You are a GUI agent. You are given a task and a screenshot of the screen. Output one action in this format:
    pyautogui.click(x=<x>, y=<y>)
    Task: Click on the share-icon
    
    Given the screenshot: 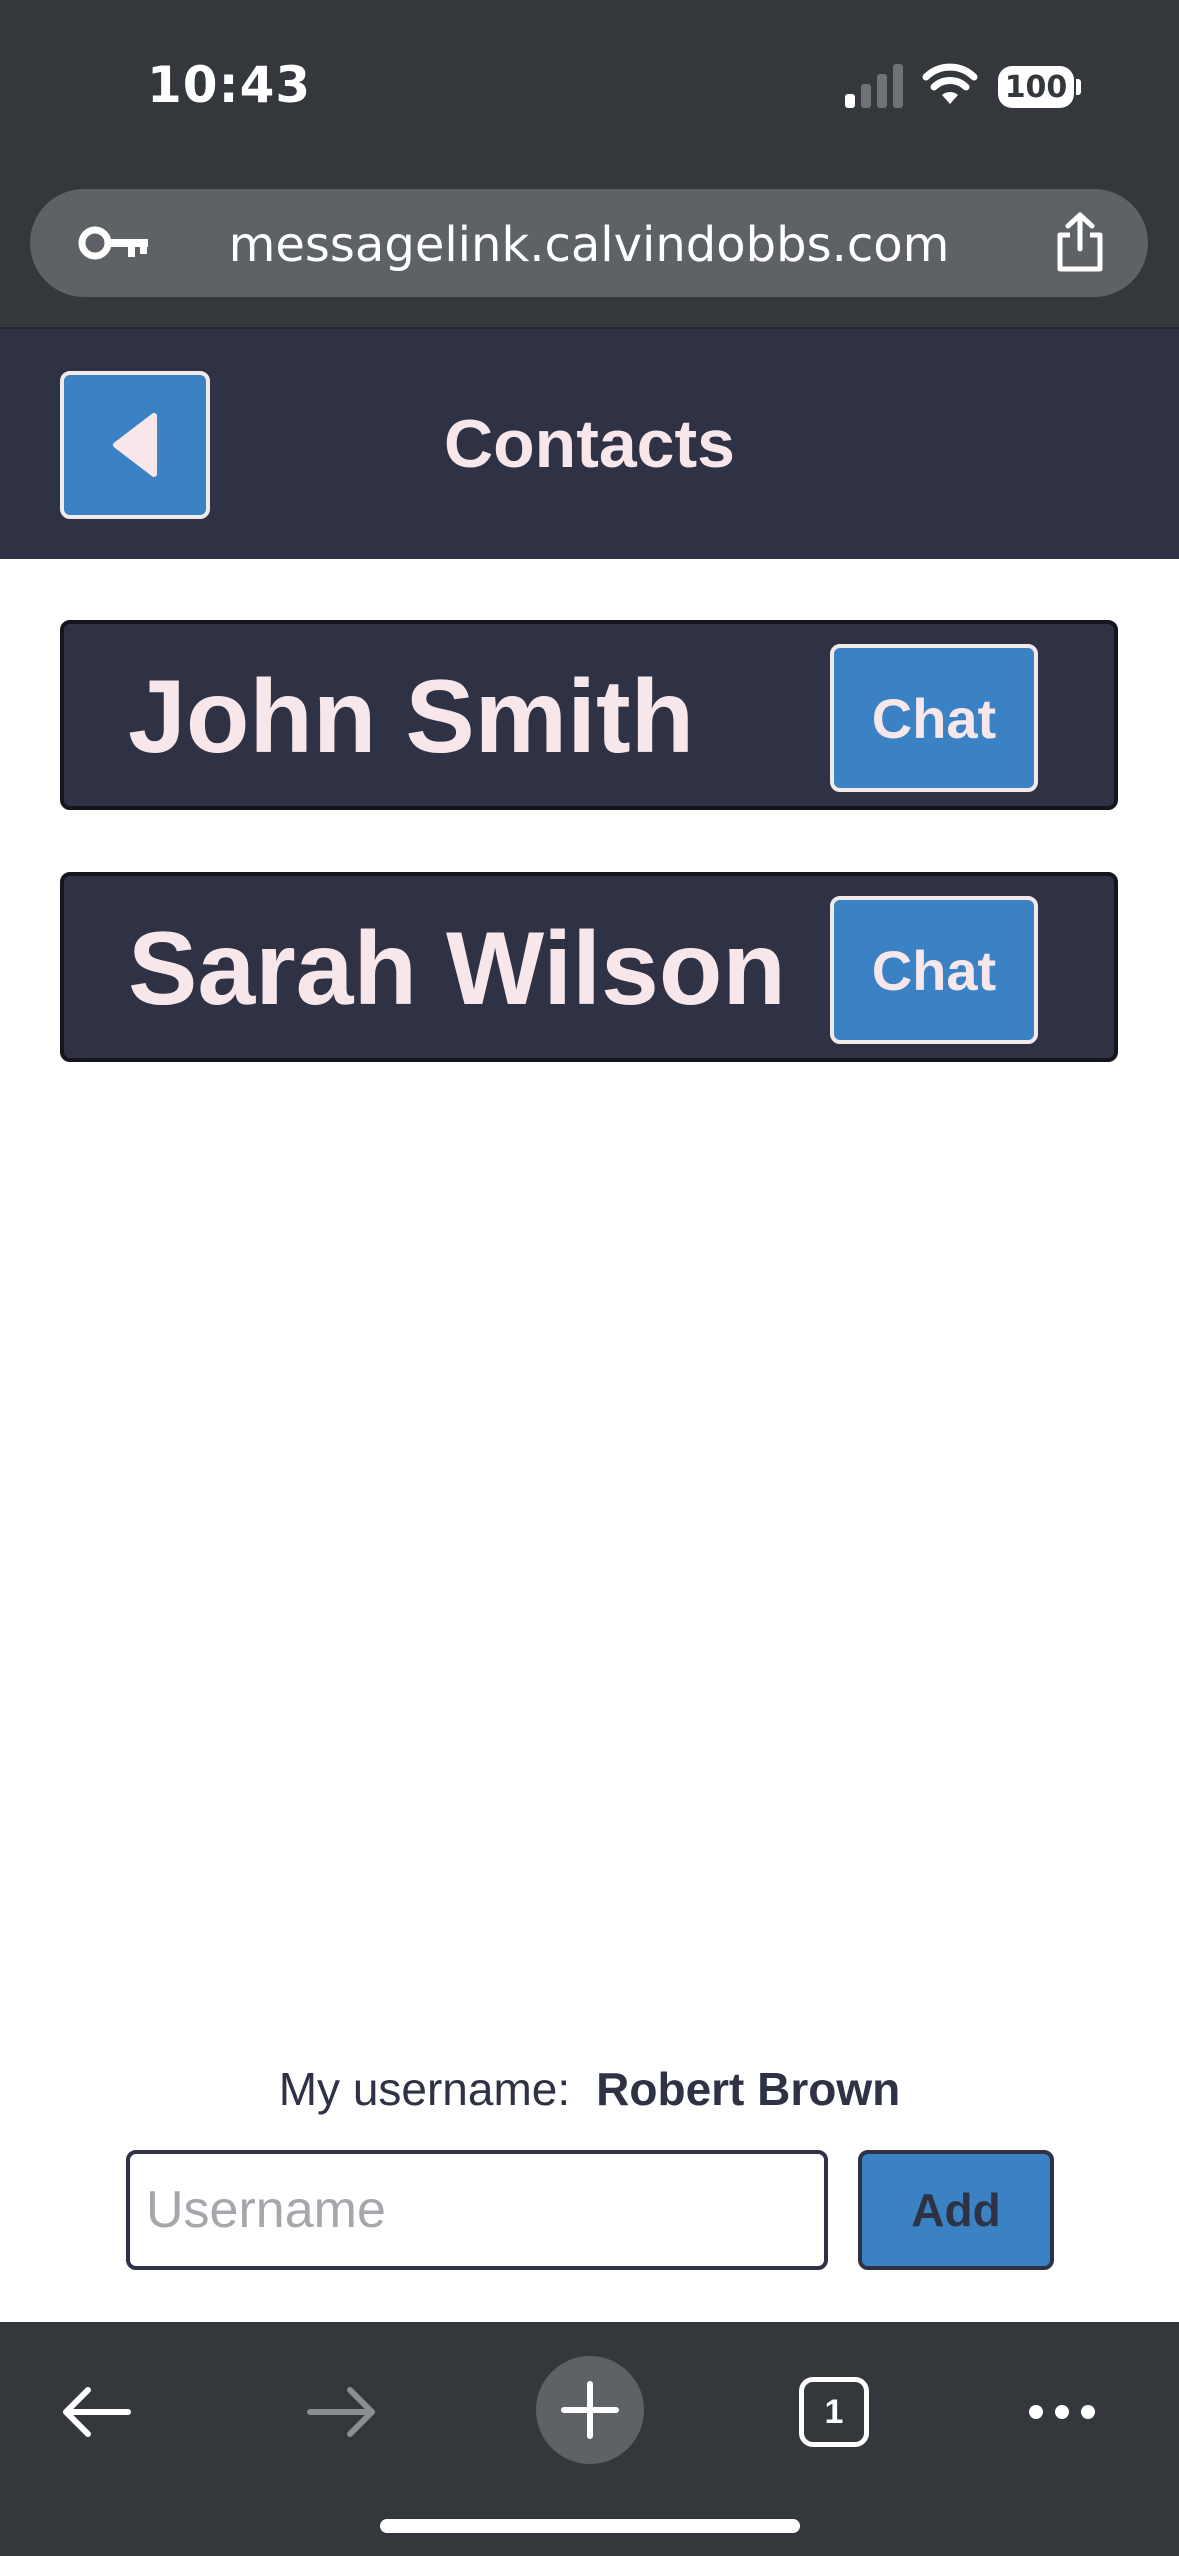 What is the action you would take?
    pyautogui.click(x=1080, y=242)
    